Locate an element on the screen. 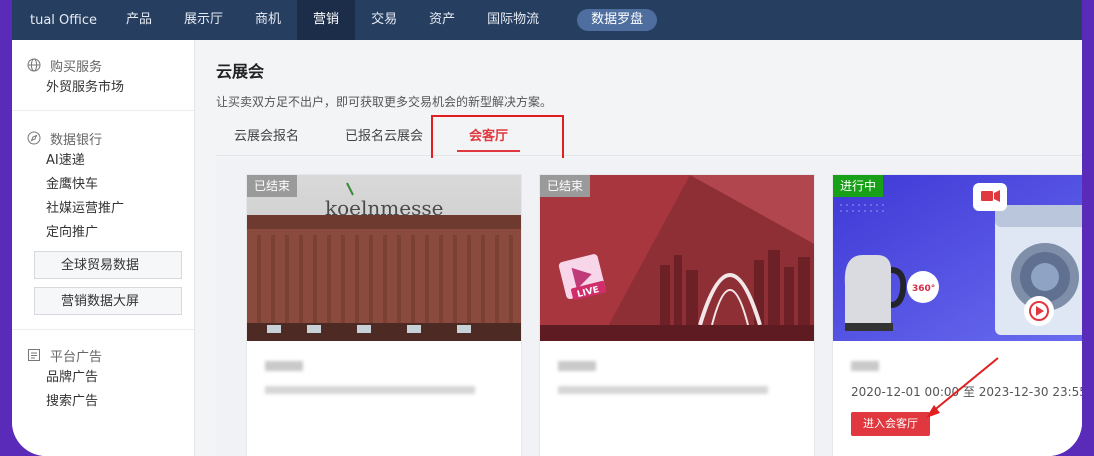  sidebar-item-search-ads: 搜索广告 is located at coordinates (110, 402).